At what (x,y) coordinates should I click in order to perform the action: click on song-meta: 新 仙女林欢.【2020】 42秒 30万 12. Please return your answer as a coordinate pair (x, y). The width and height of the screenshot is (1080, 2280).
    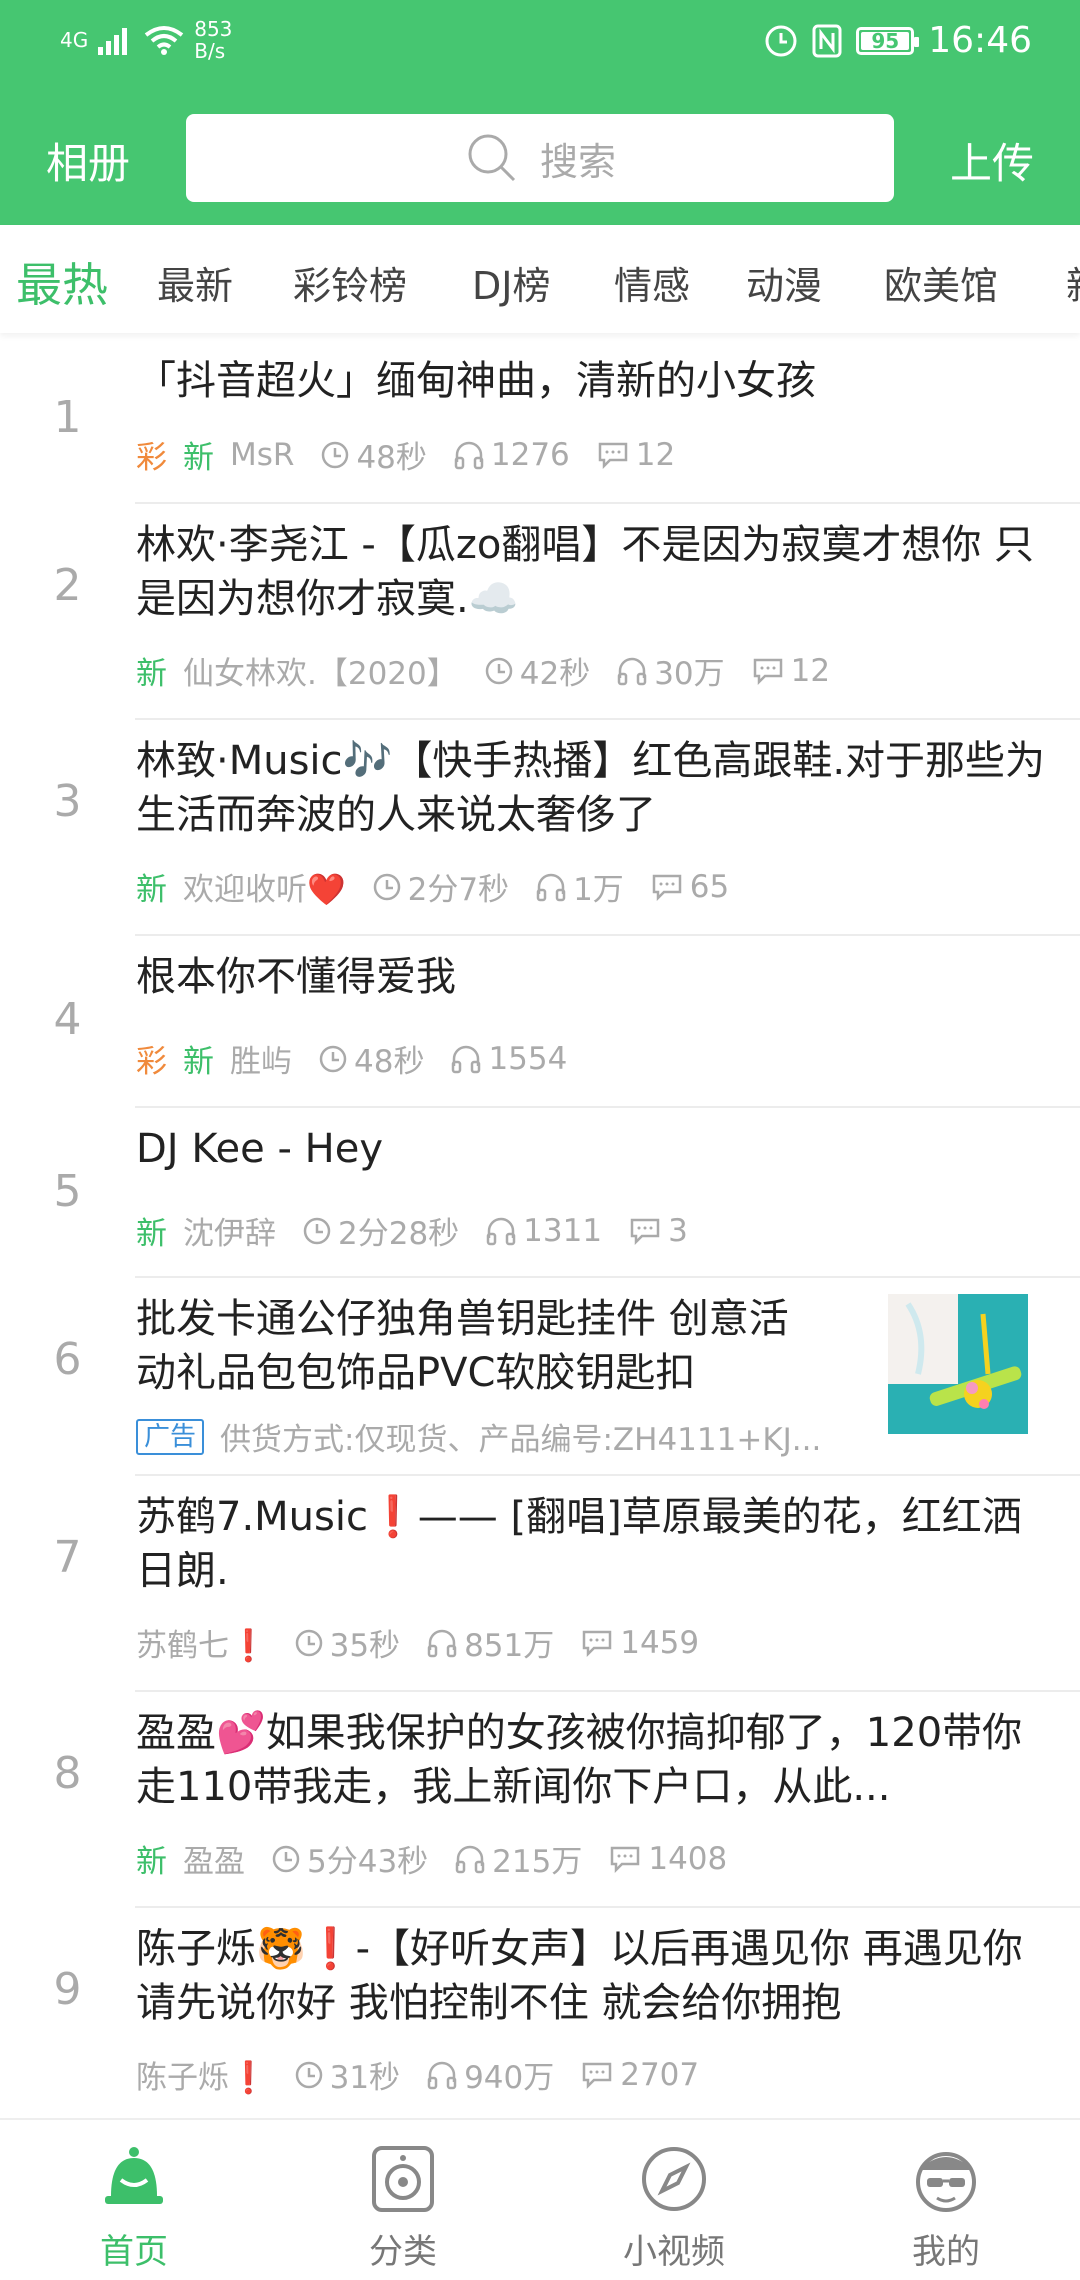
    Looking at the image, I should click on (496, 670).